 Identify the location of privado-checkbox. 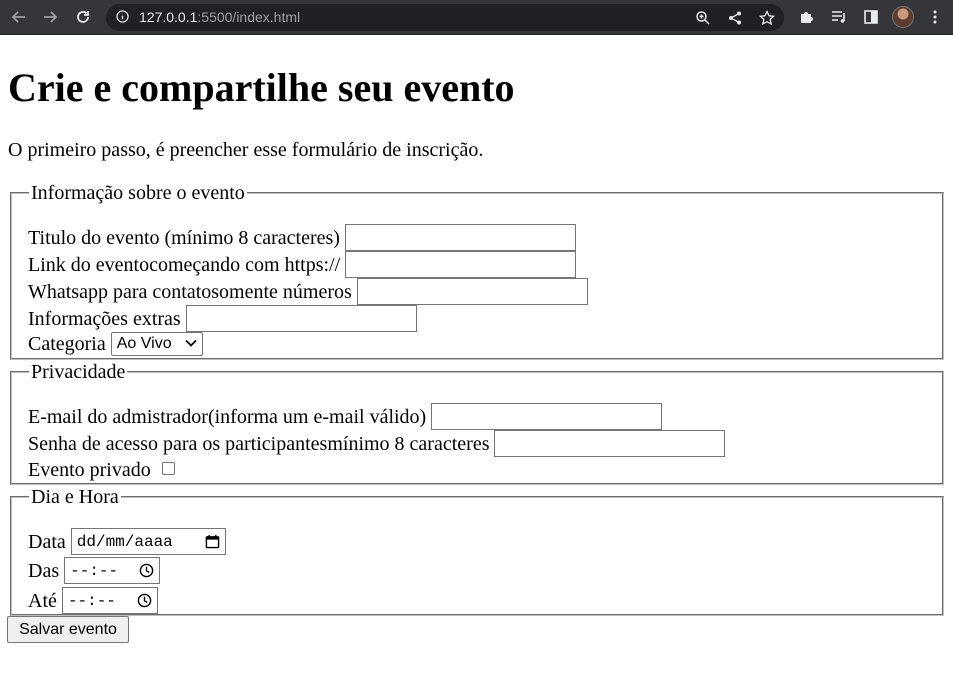
(168, 468).